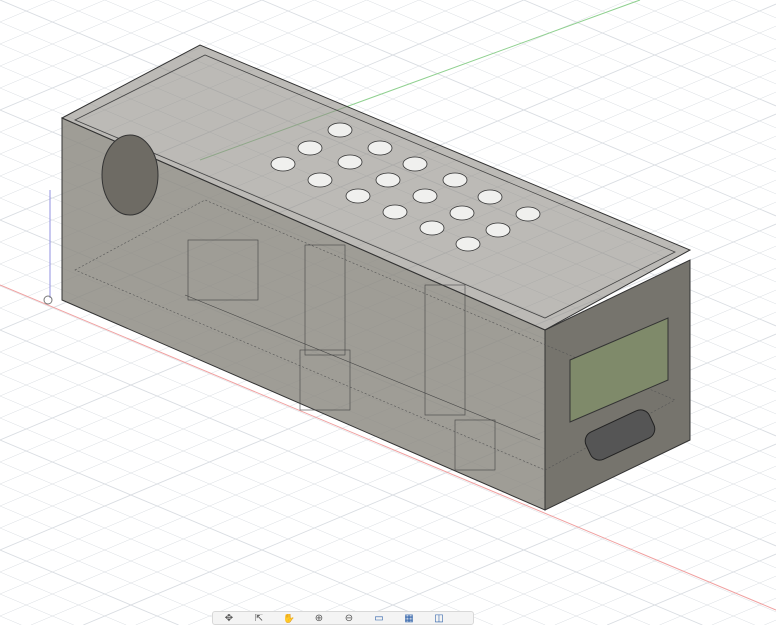 This screenshot has height=625, width=776. Describe the element at coordinates (349, 619) in the screenshot. I see `zoom-window-icon: ⊖` at that location.